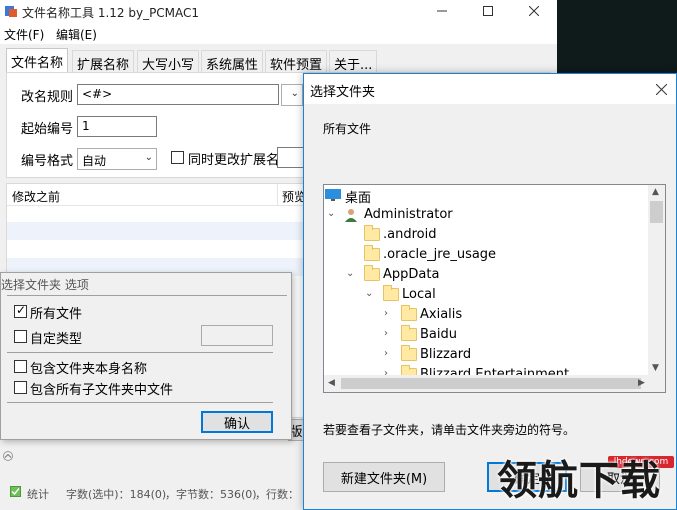 Image resolution: width=677 pixels, height=510 pixels. Describe the element at coordinates (440, 254) in the screenshot. I see `tree-item-label: .oracle_jre_usage` at that location.